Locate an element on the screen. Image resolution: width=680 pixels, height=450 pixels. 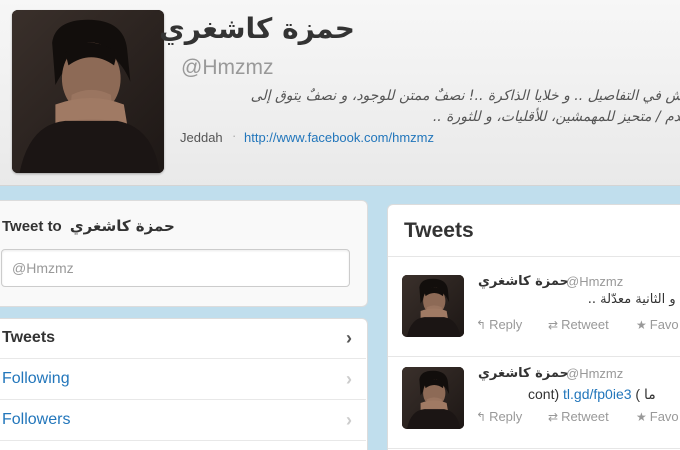
tweet-to-box: Tweet to حمزة كاشغري is located at coordinates (184, 253).